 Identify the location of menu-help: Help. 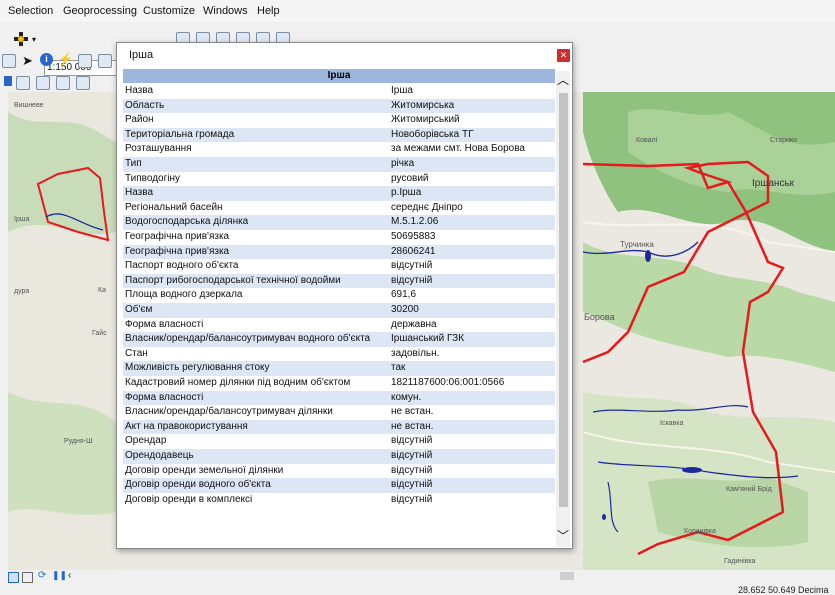
(268, 11).